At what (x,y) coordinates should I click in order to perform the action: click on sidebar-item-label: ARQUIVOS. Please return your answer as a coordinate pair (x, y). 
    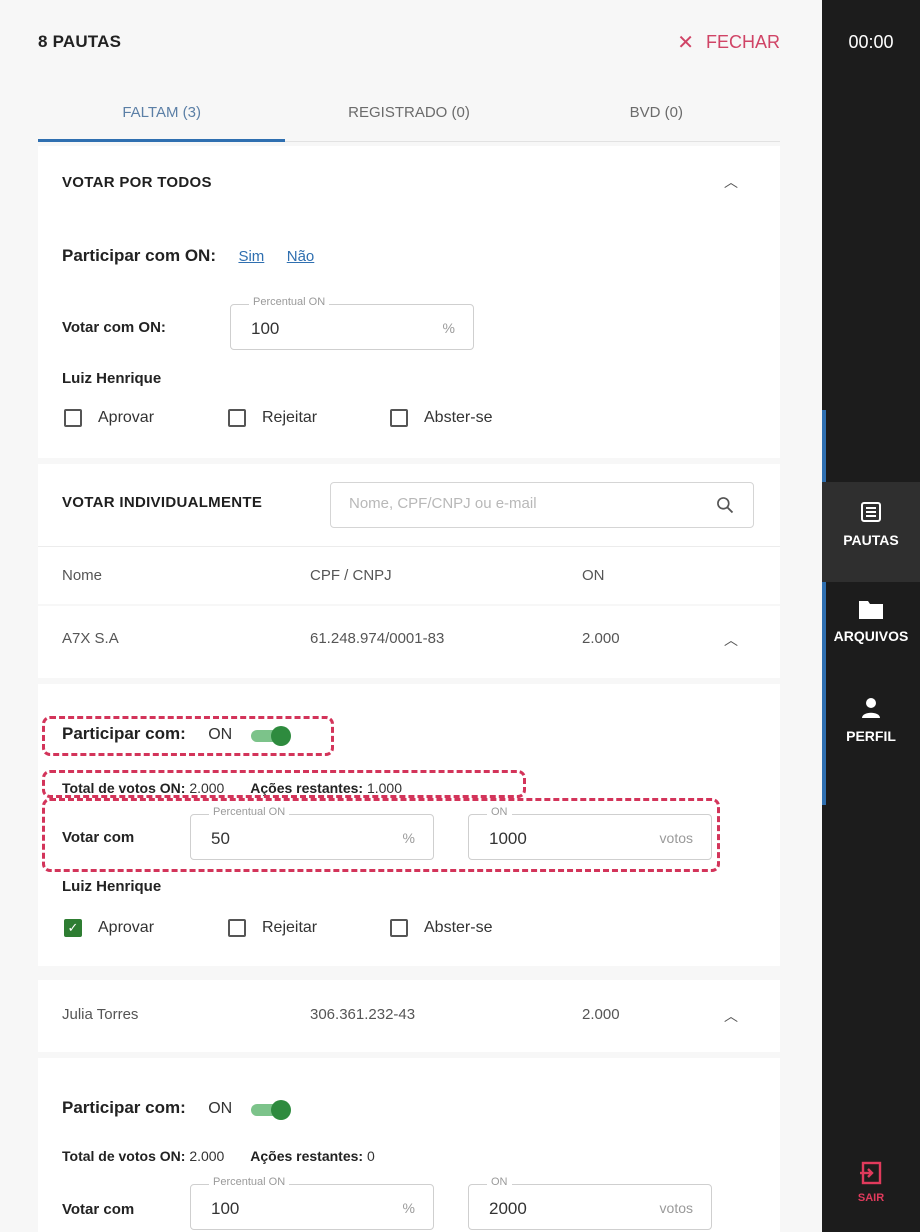
    Looking at the image, I should click on (871, 636).